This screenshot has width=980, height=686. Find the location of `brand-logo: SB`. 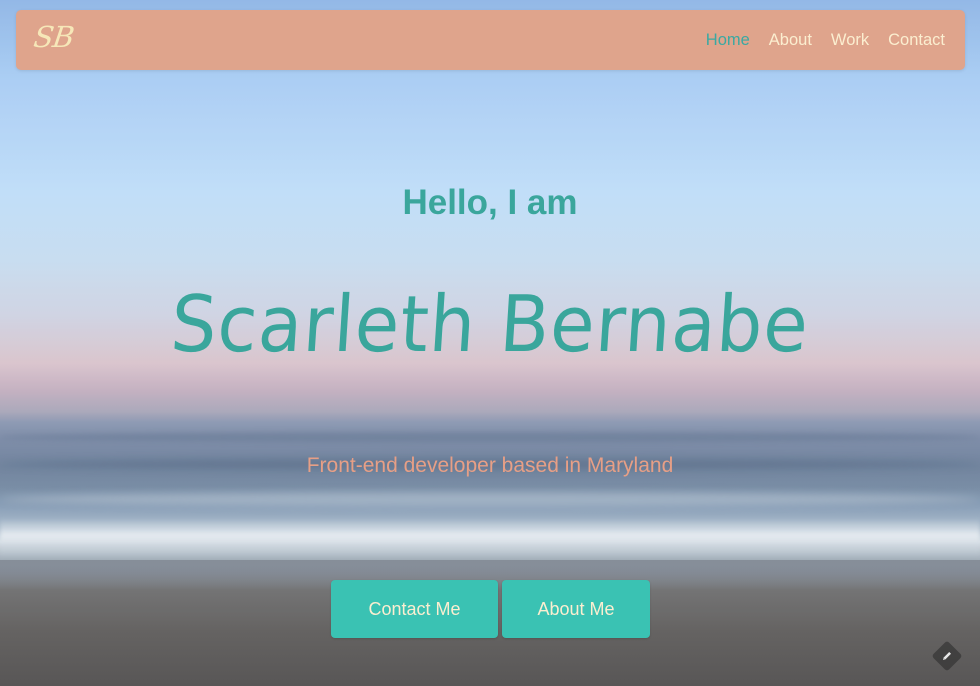

brand-logo: SB is located at coordinates (54, 37).